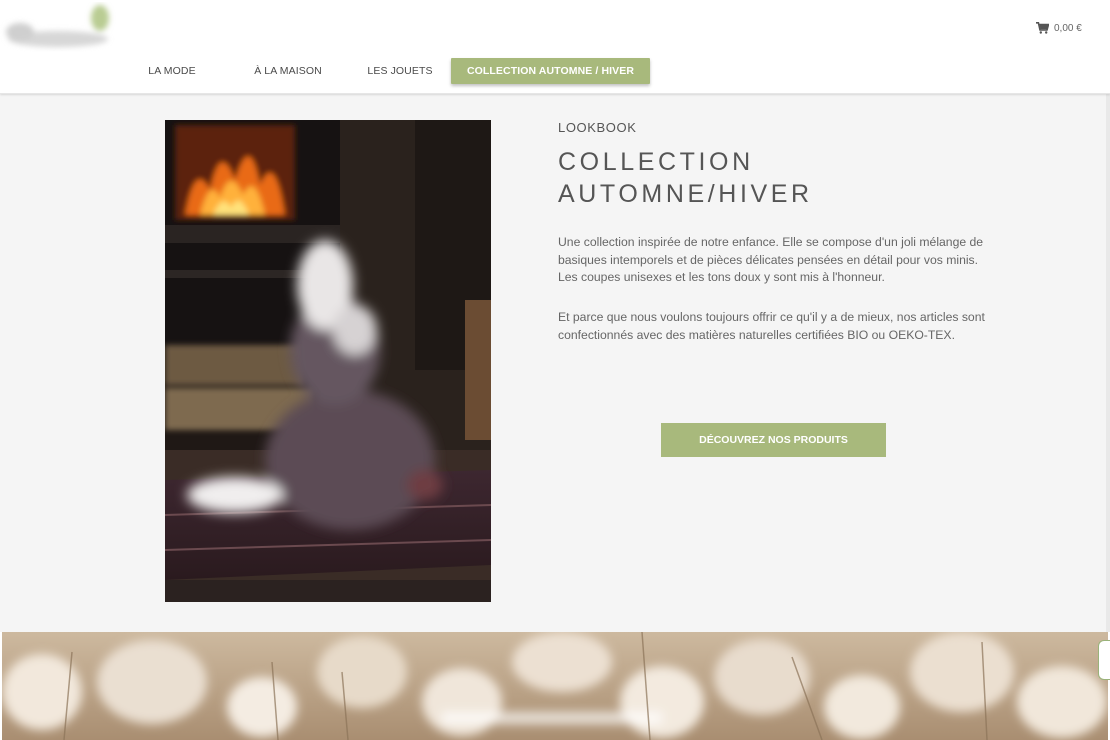 This screenshot has height=740, width=1110. What do you see at coordinates (1042, 28) in the screenshot?
I see `shopping-cart-icon` at bounding box center [1042, 28].